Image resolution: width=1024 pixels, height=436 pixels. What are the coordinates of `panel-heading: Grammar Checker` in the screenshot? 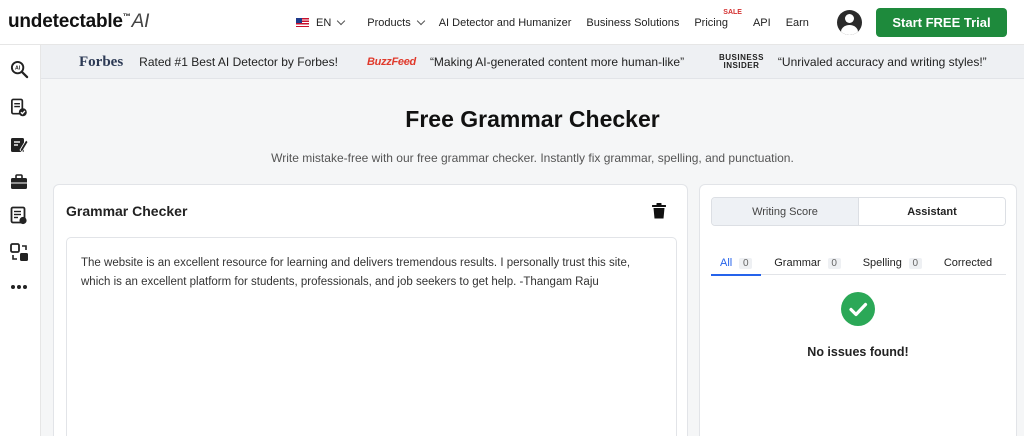 It's located at (127, 211).